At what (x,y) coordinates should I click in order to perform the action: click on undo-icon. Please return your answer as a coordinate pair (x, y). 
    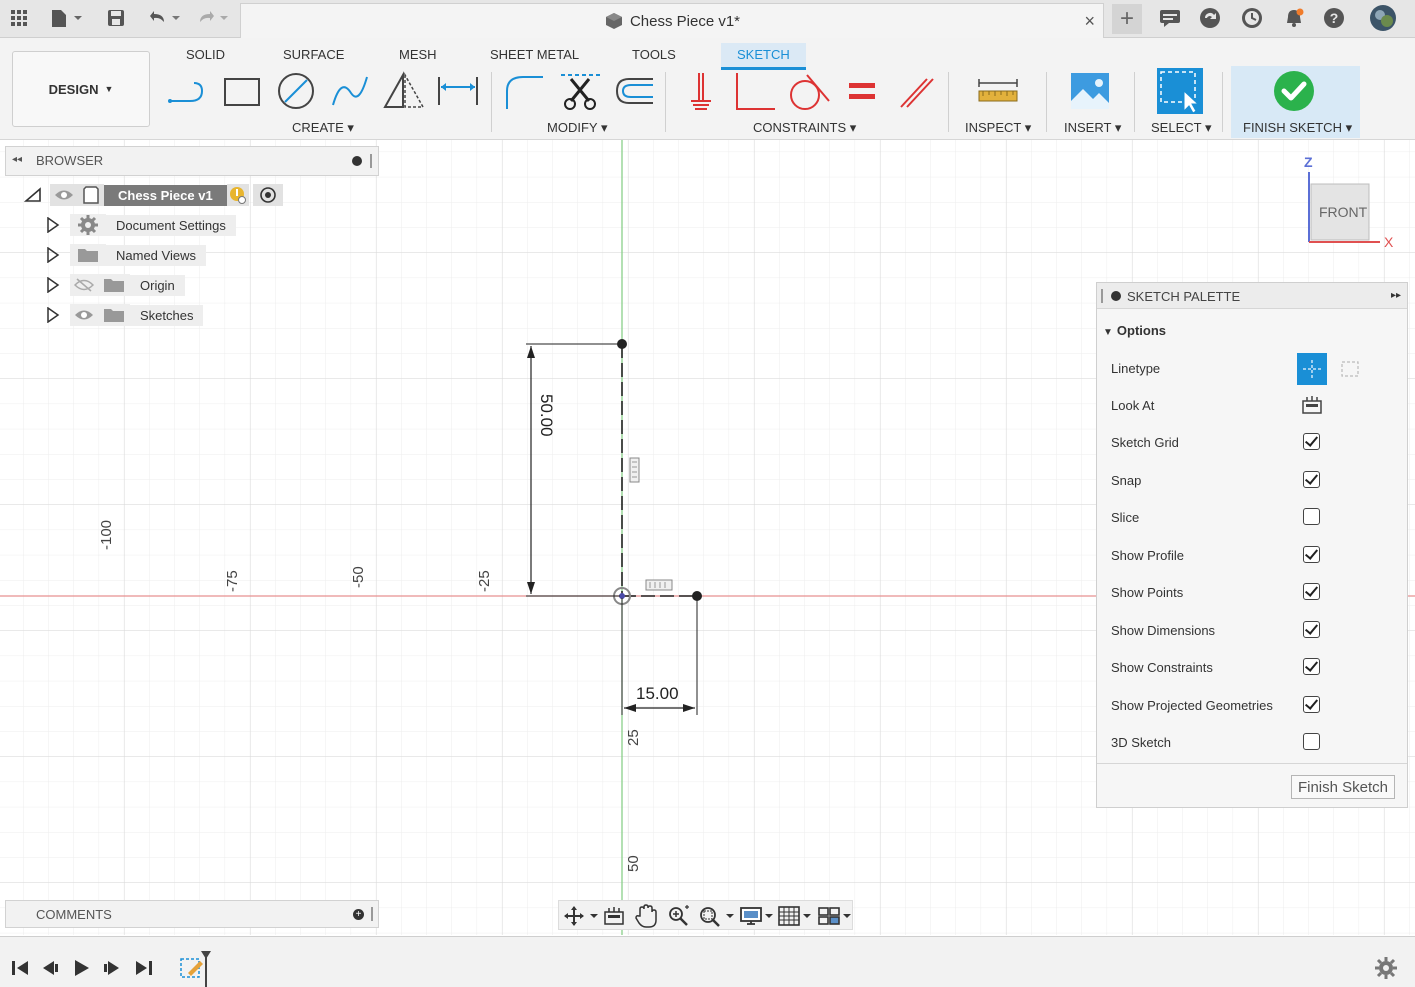
    Looking at the image, I should click on (164, 18).